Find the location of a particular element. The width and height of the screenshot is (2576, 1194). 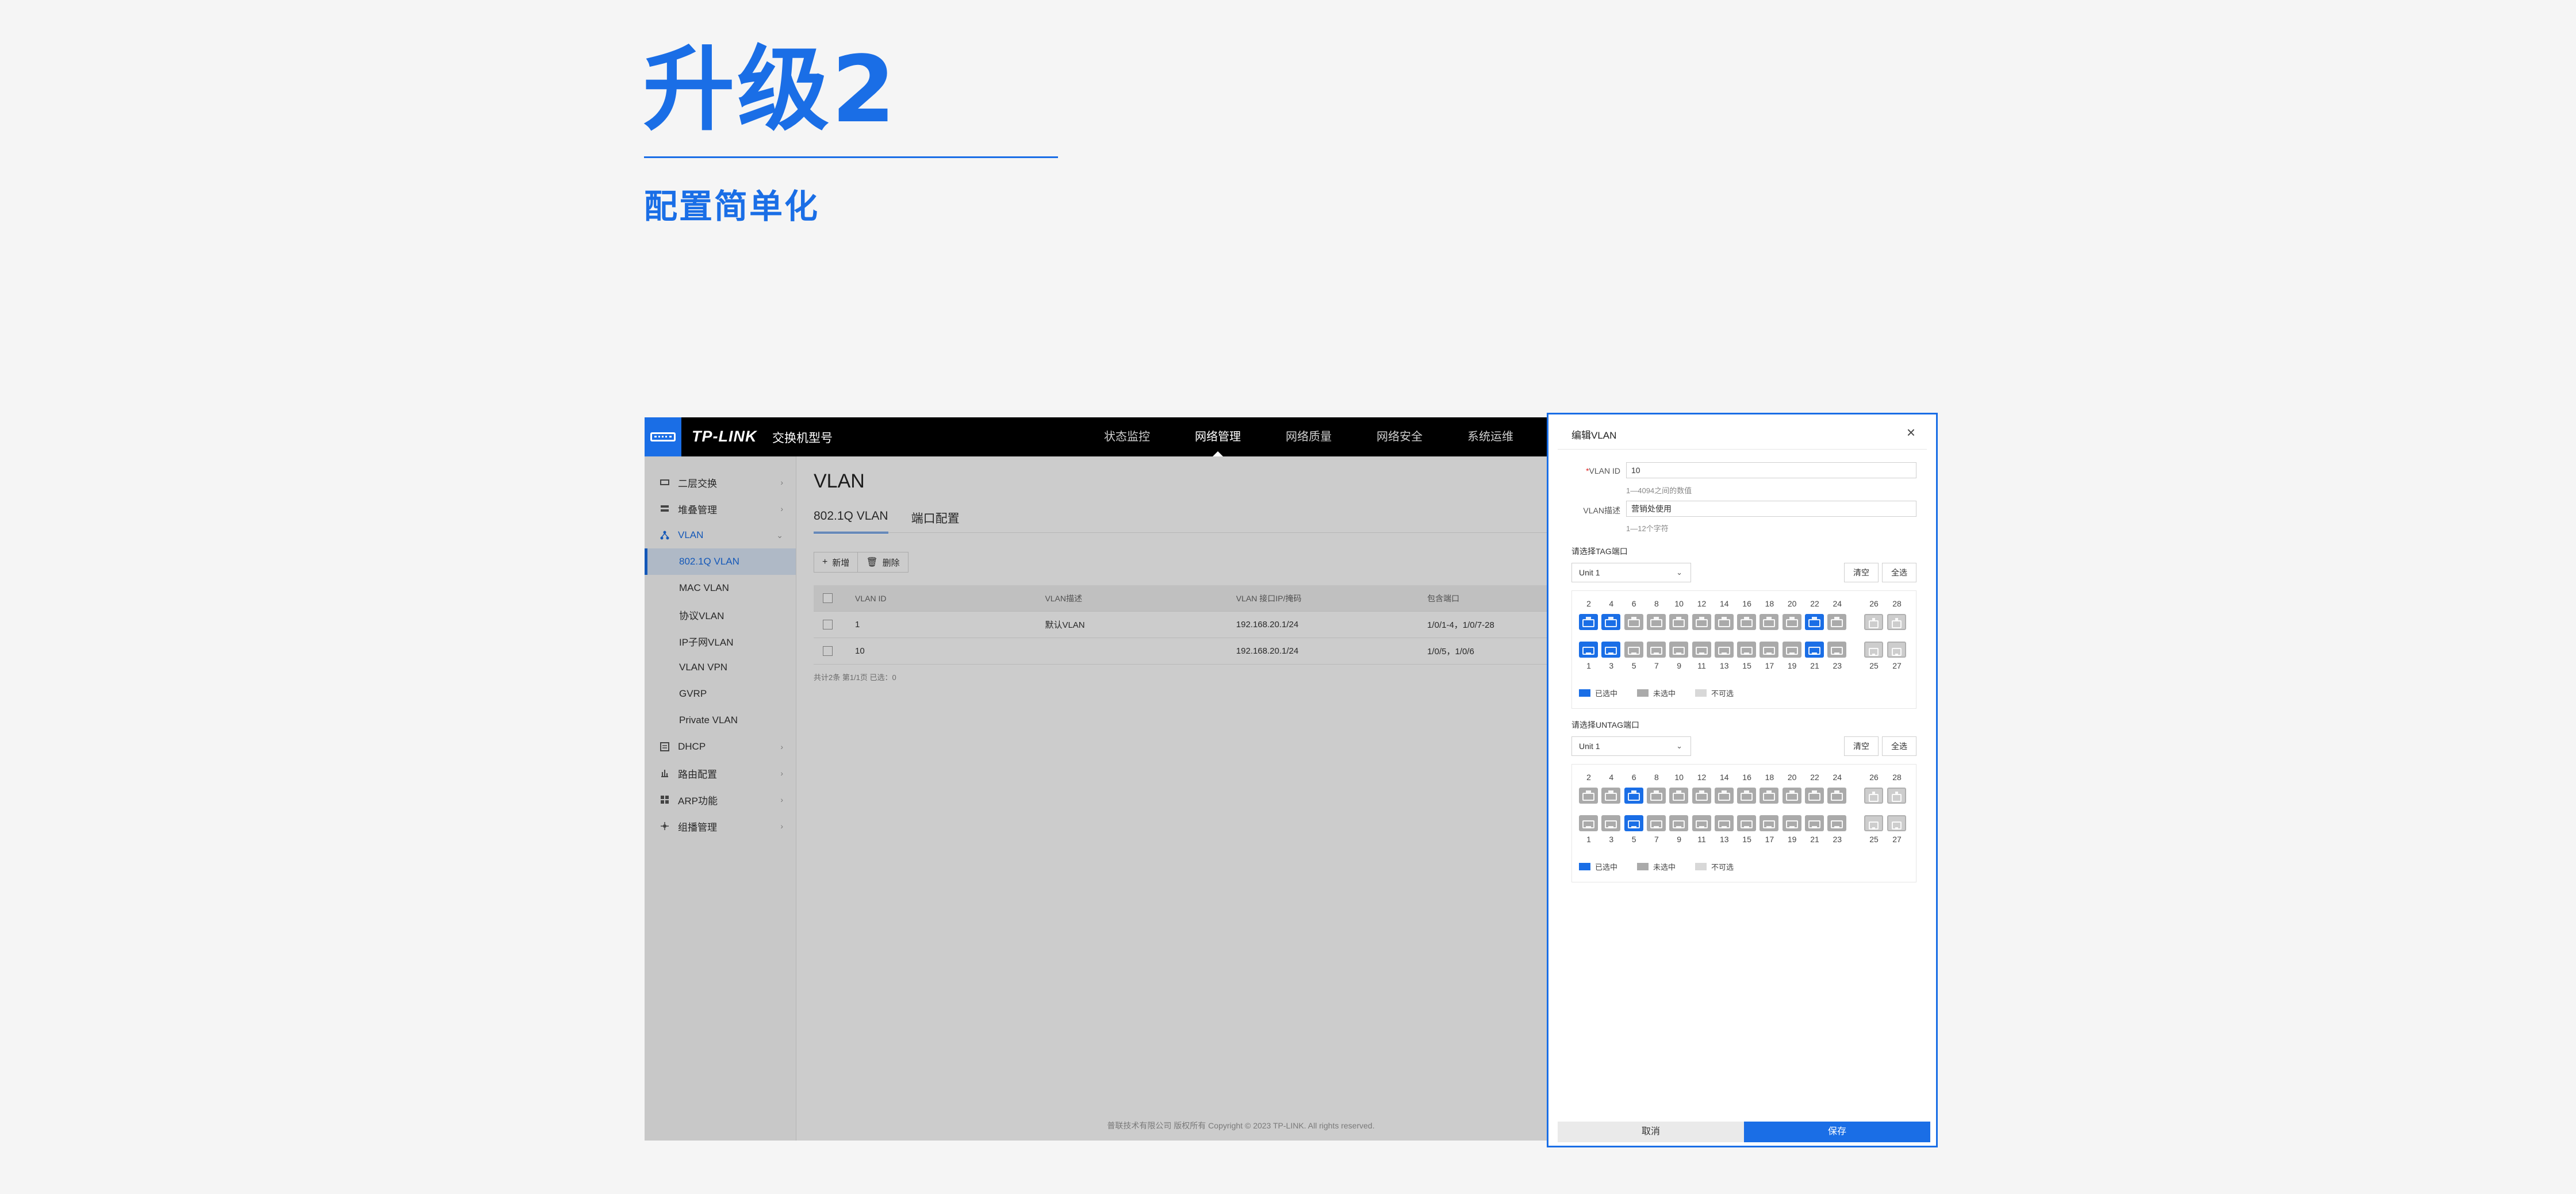

port-number-label: 25 is located at coordinates (1874, 839).